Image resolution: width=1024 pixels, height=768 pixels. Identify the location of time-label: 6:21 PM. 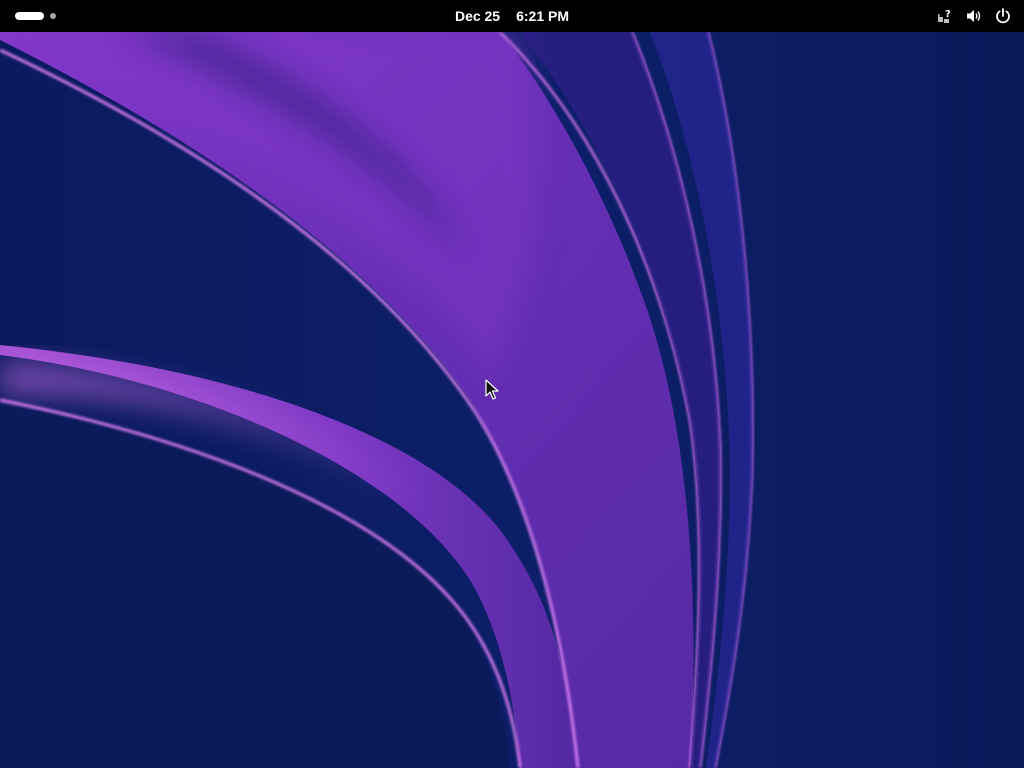
(543, 16).